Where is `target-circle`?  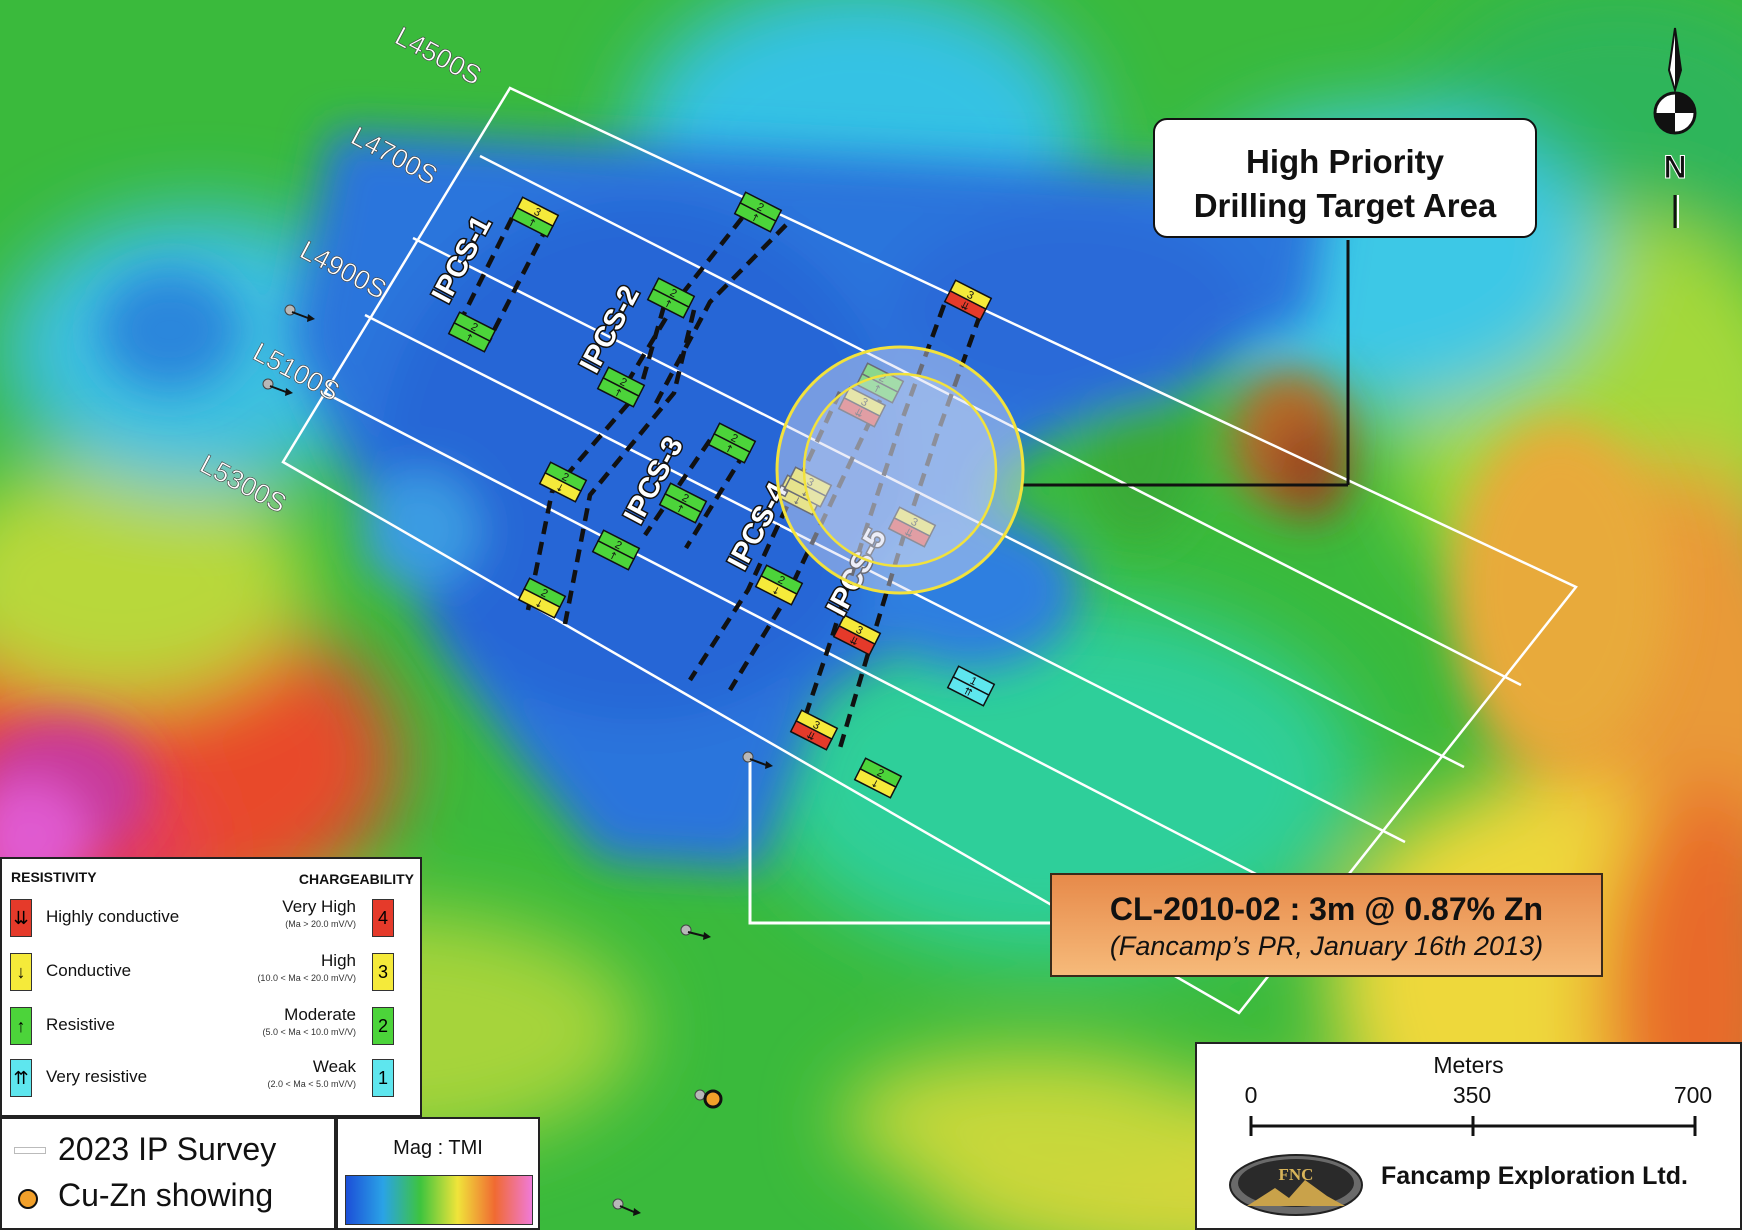 target-circle is located at coordinates (900, 470).